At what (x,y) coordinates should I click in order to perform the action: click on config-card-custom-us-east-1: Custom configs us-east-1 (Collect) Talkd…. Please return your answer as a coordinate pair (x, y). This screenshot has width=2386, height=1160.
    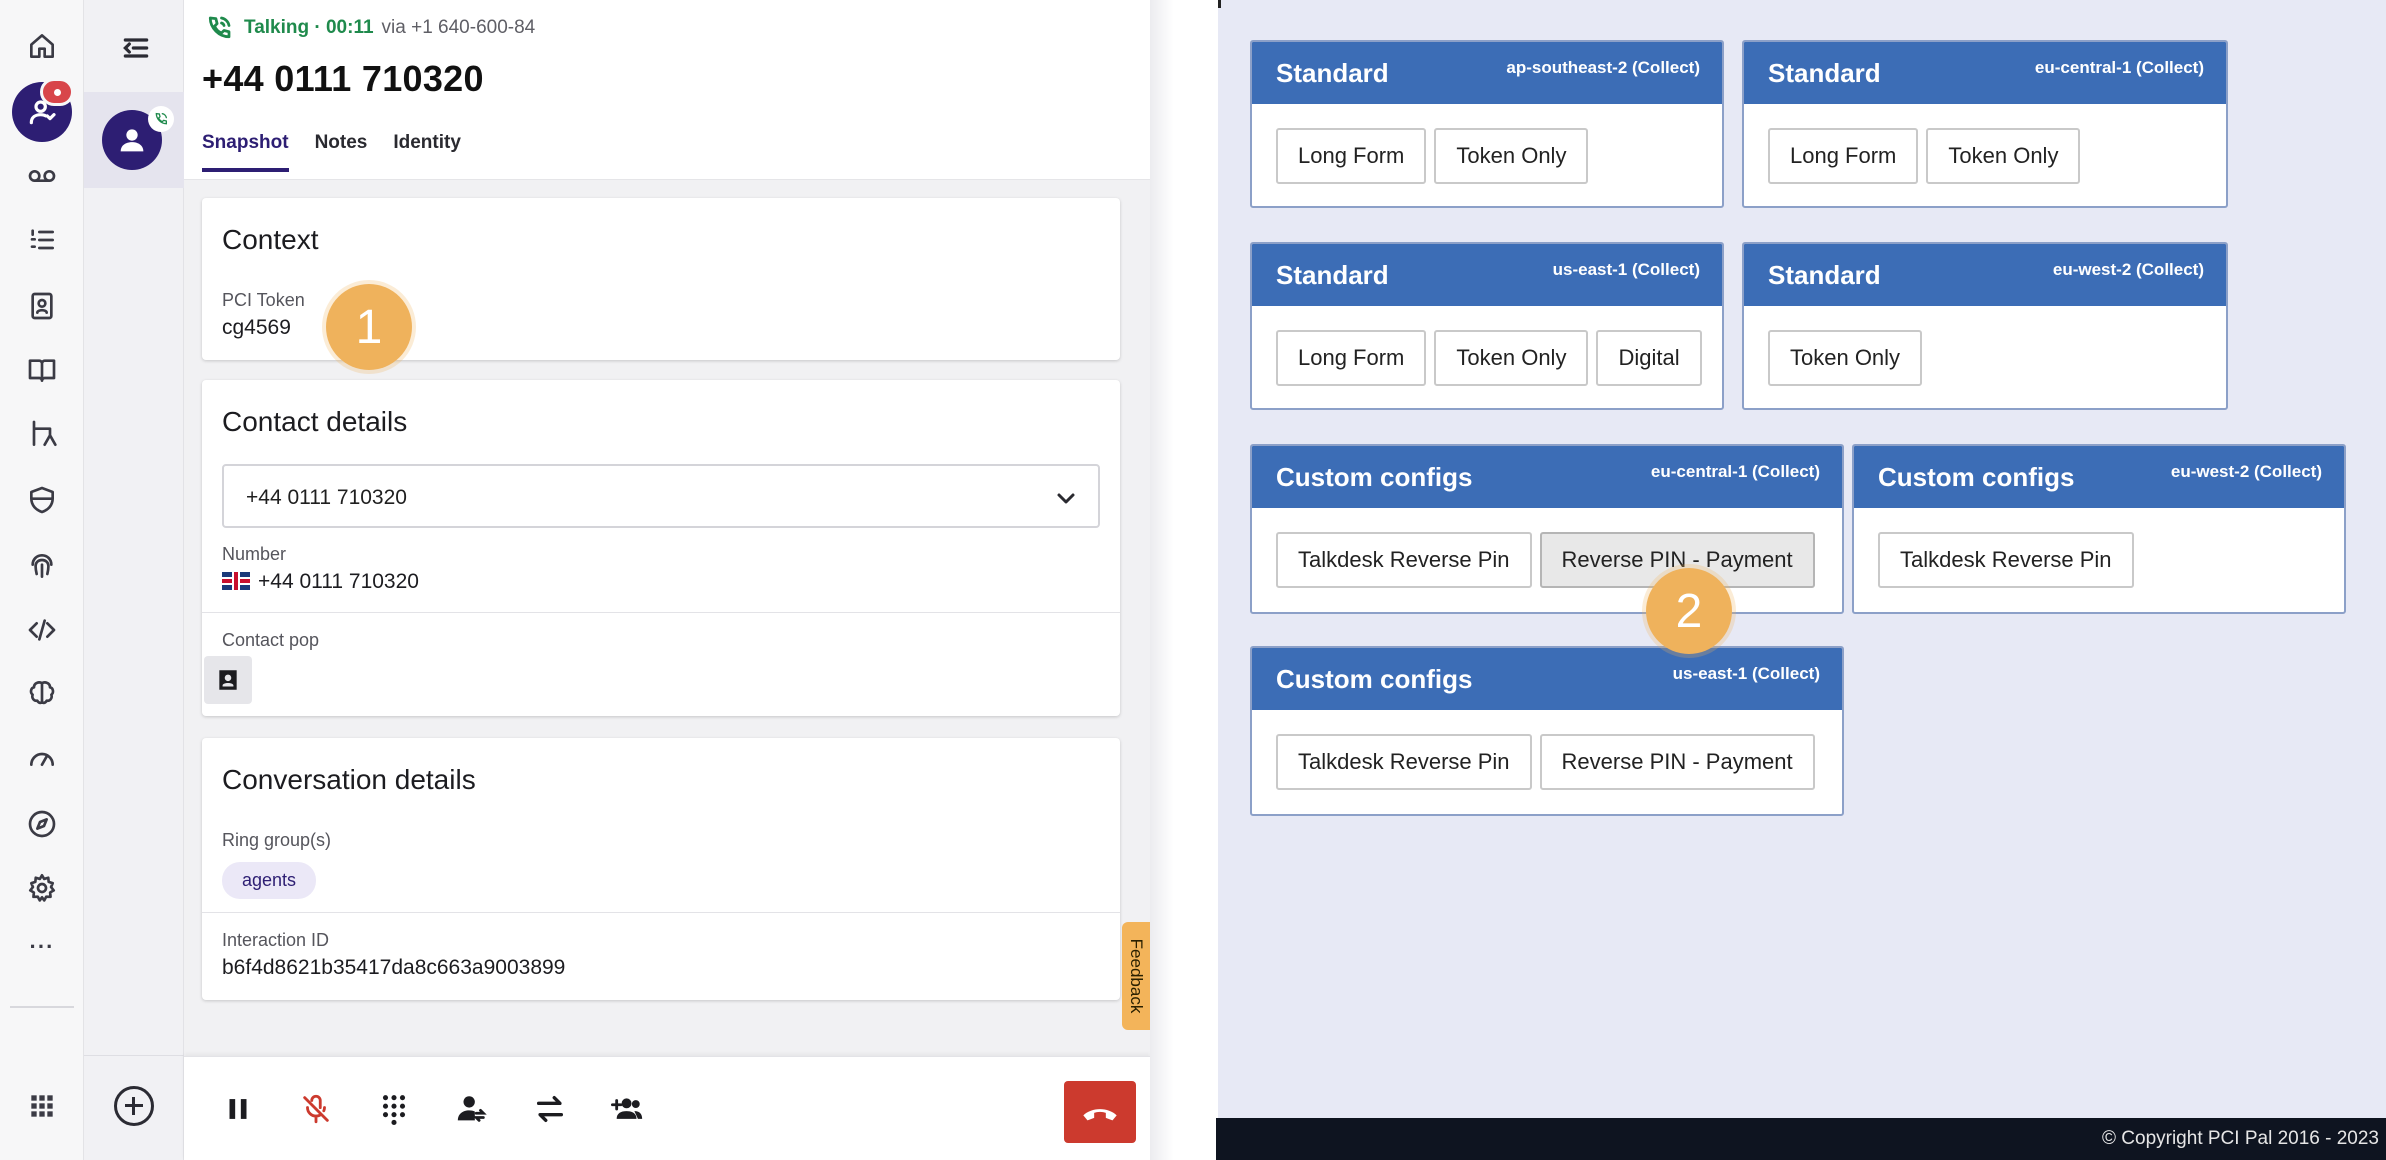
    Looking at the image, I should click on (1547, 731).